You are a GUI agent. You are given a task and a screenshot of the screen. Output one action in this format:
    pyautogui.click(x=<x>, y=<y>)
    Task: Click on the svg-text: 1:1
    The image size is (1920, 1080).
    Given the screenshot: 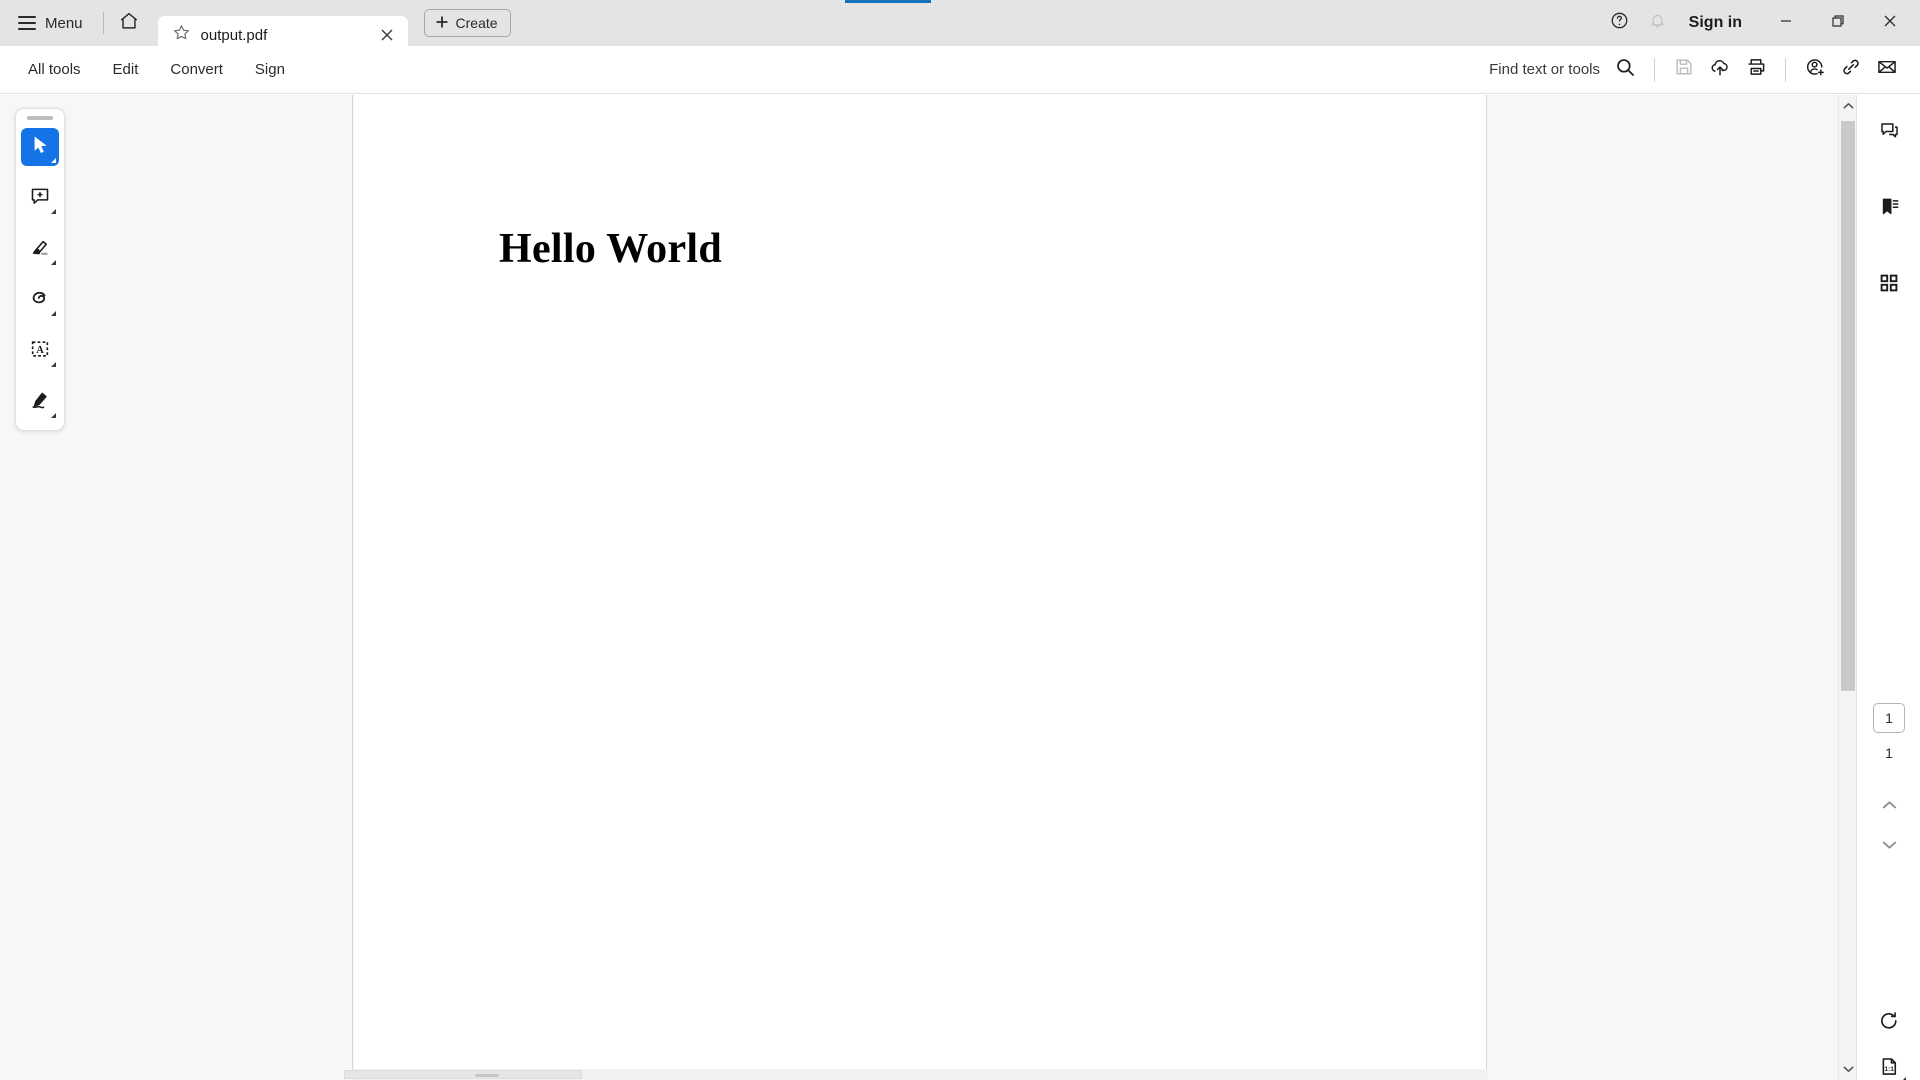 What is the action you would take?
    pyautogui.click(x=1889, y=1069)
    